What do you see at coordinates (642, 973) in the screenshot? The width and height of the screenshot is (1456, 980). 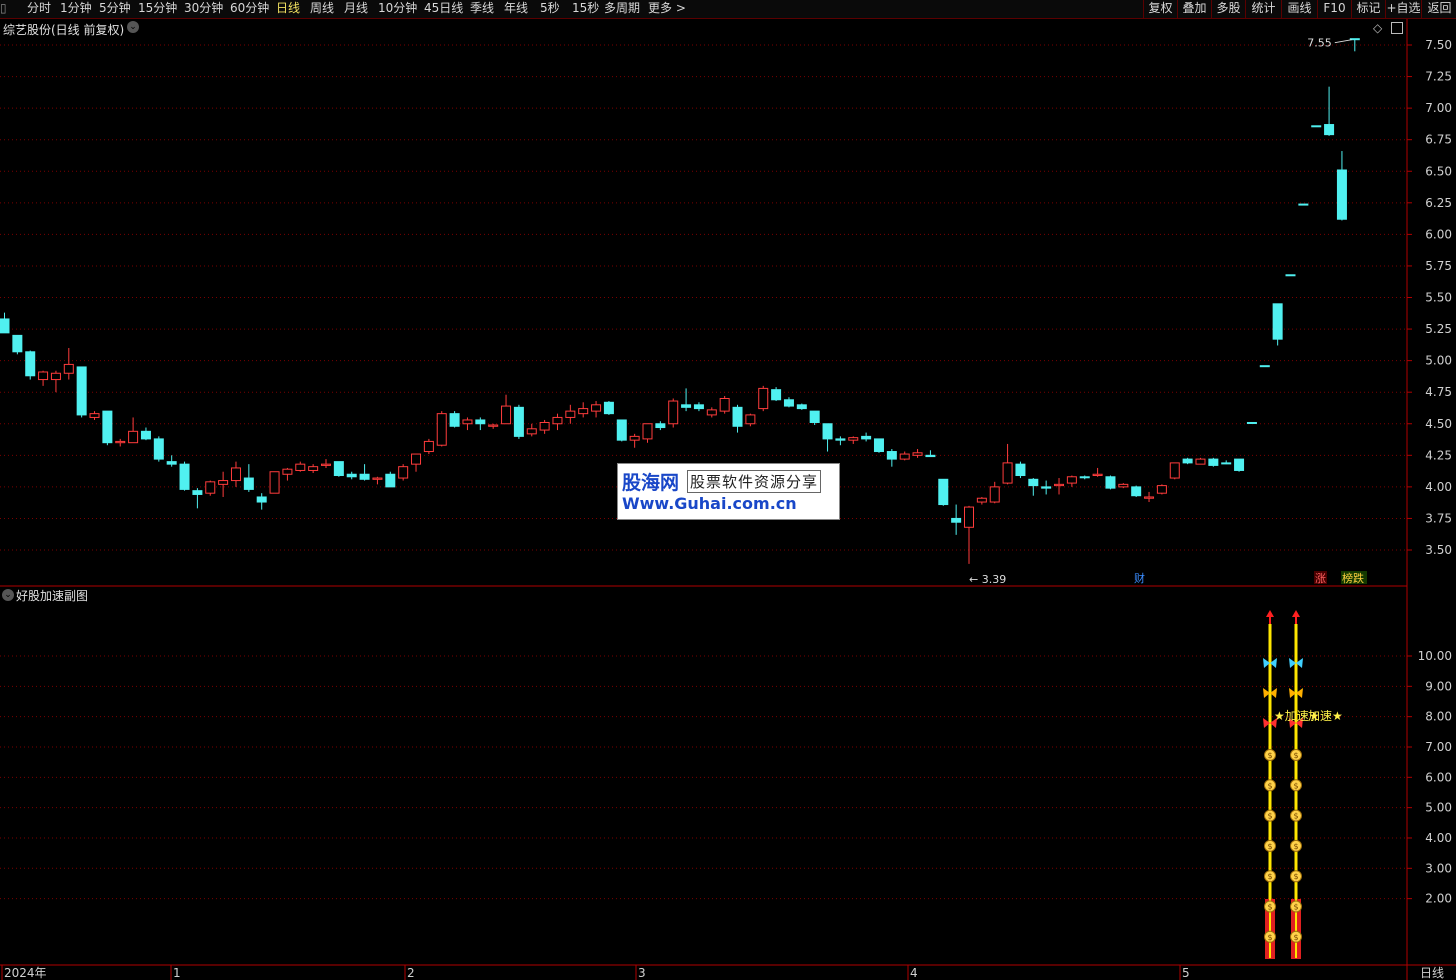 I see `time-label: 3` at bounding box center [642, 973].